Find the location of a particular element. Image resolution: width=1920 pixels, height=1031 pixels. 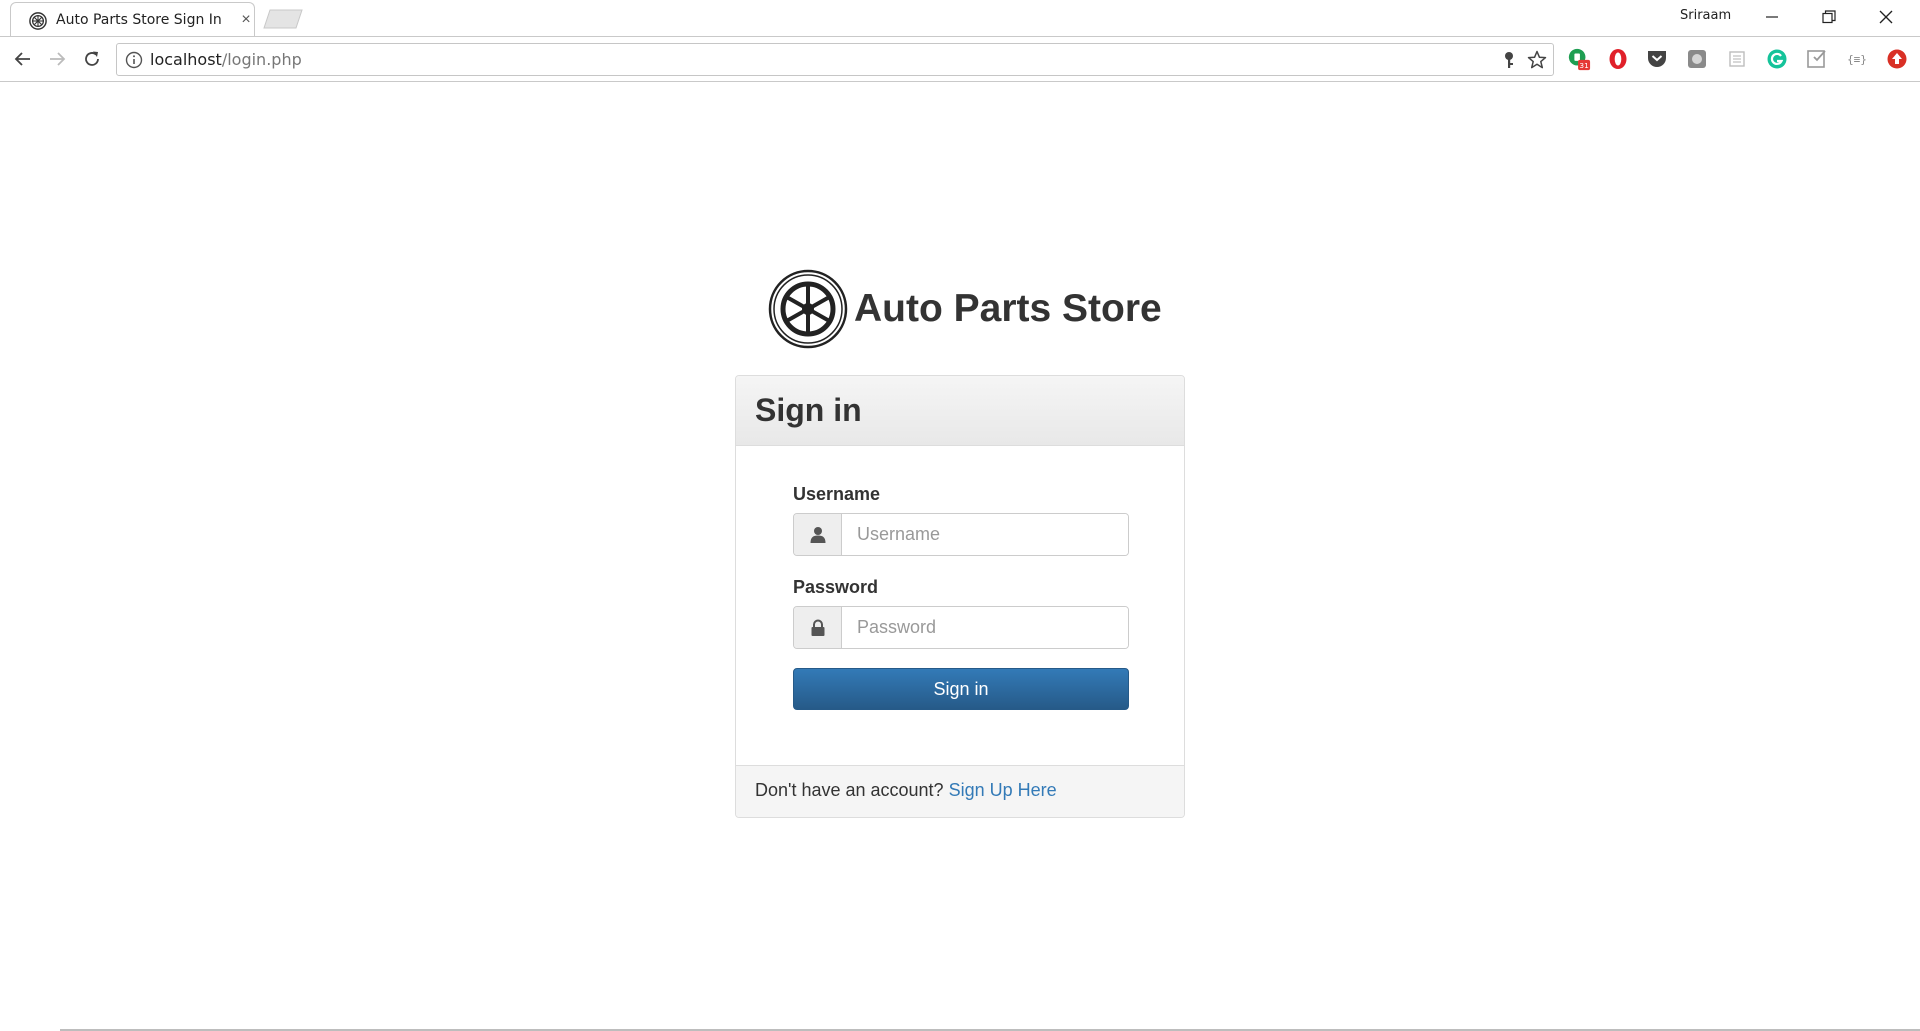

grammarly-extension-icon is located at coordinates (1777, 59).